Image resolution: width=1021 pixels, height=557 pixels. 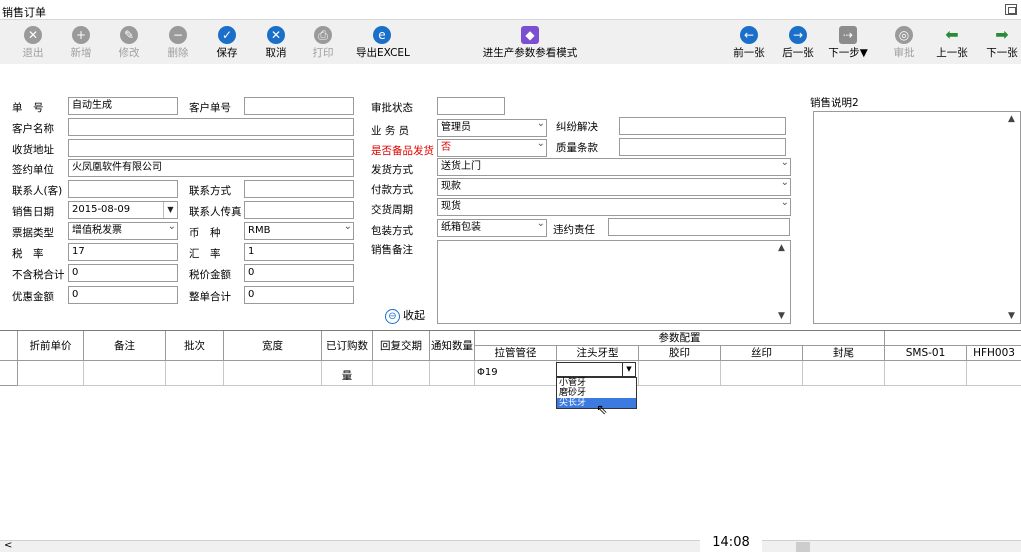 I want to click on salesperson-select: 管理员, so click(x=492, y=128).